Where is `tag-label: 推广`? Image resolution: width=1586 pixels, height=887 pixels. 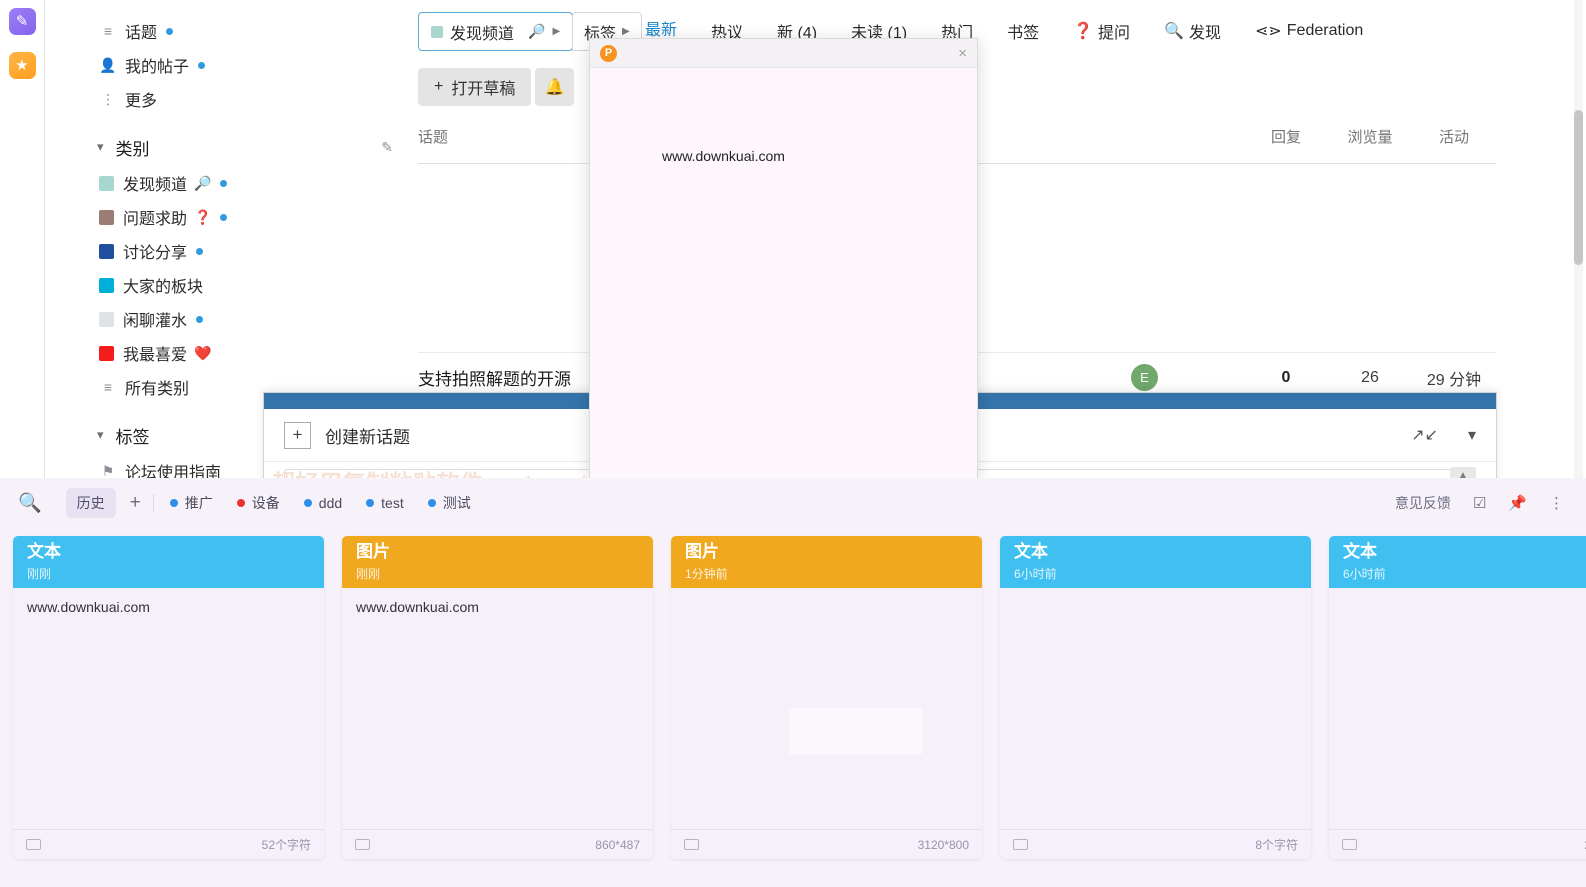
tag-label: 推广 is located at coordinates (198, 503).